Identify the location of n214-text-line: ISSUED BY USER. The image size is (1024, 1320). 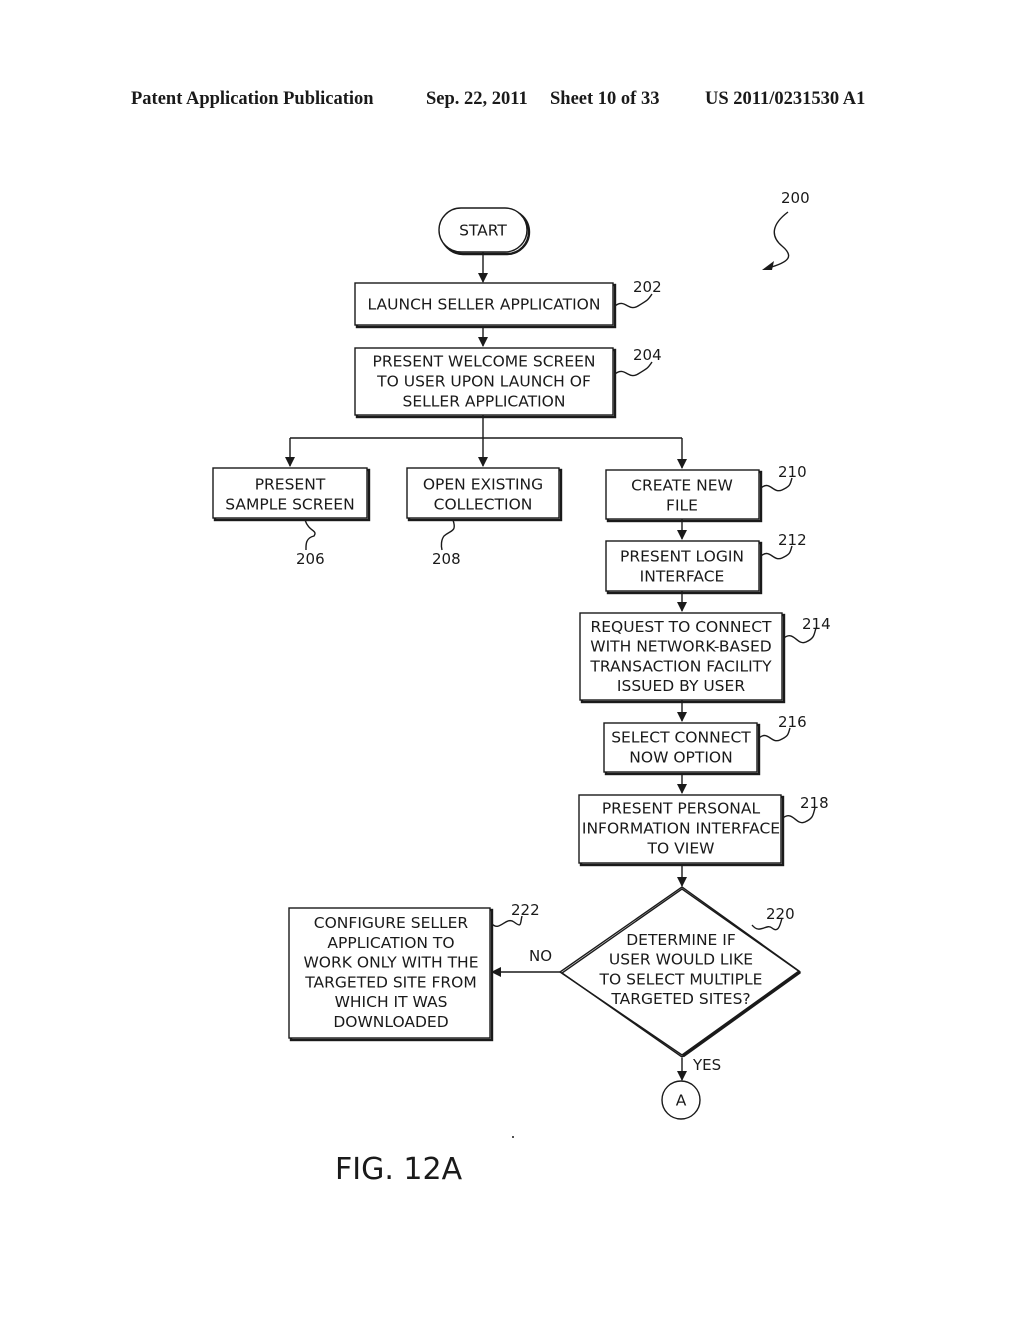
(681, 686).